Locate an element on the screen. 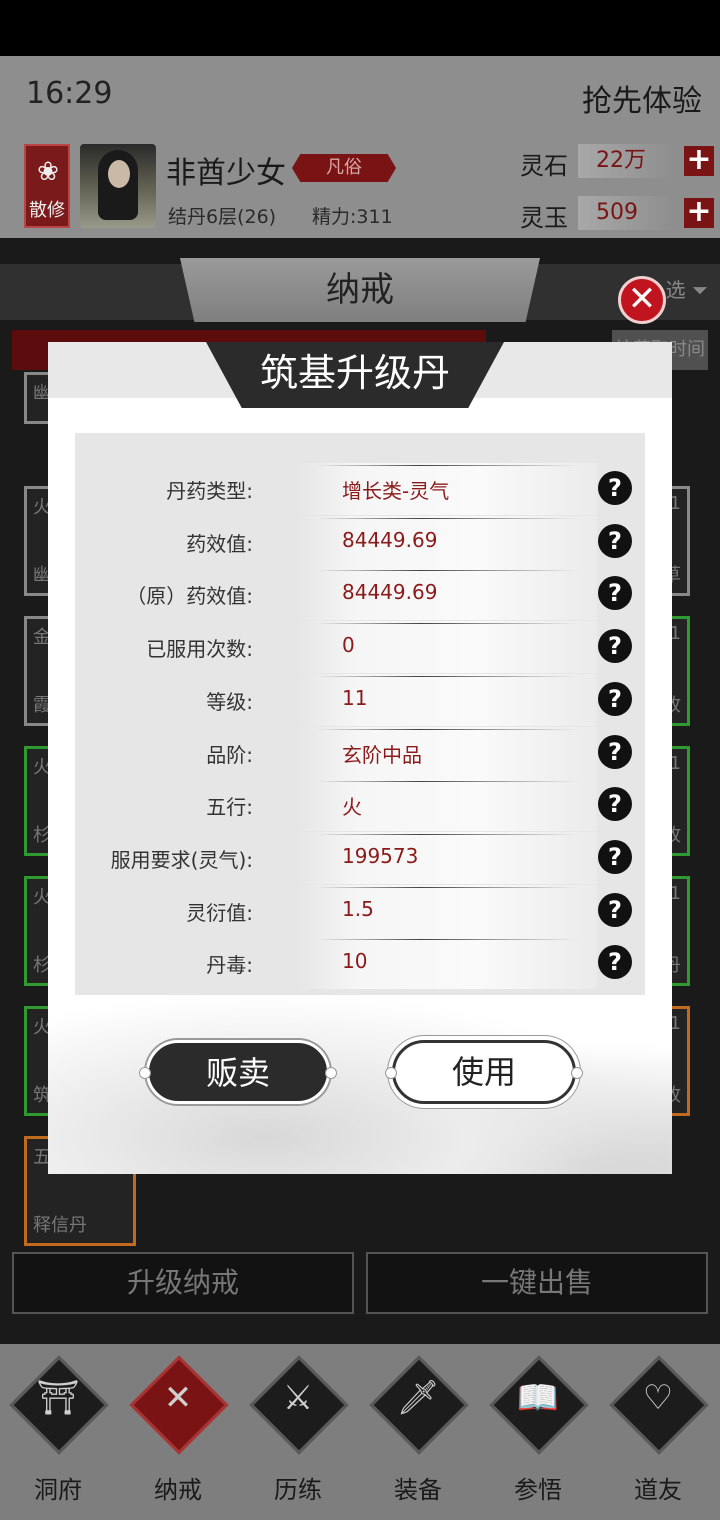  stat-label: 灵衍值: is located at coordinates (219, 912).